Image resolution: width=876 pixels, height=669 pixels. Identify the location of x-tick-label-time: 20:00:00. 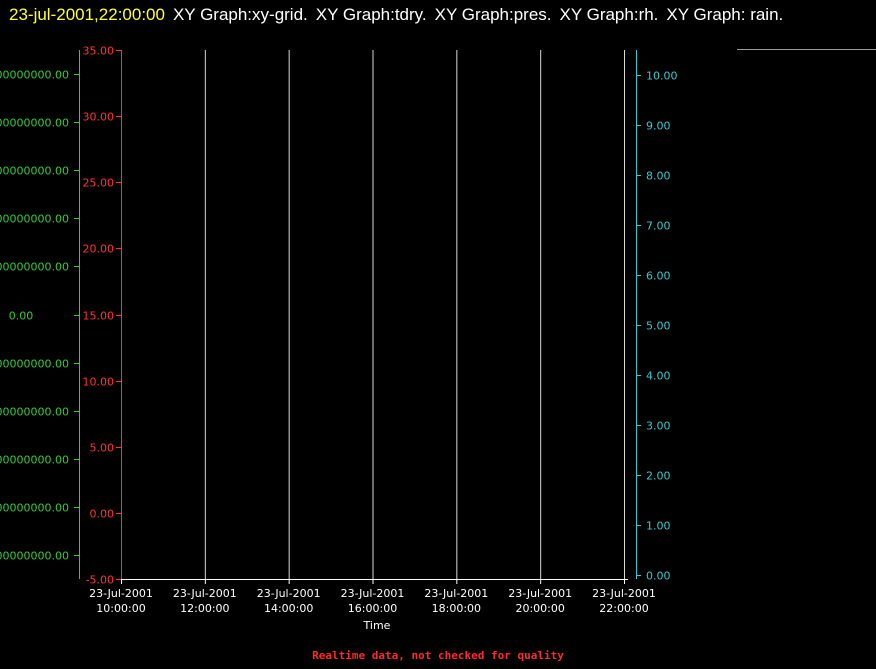
(539, 608).